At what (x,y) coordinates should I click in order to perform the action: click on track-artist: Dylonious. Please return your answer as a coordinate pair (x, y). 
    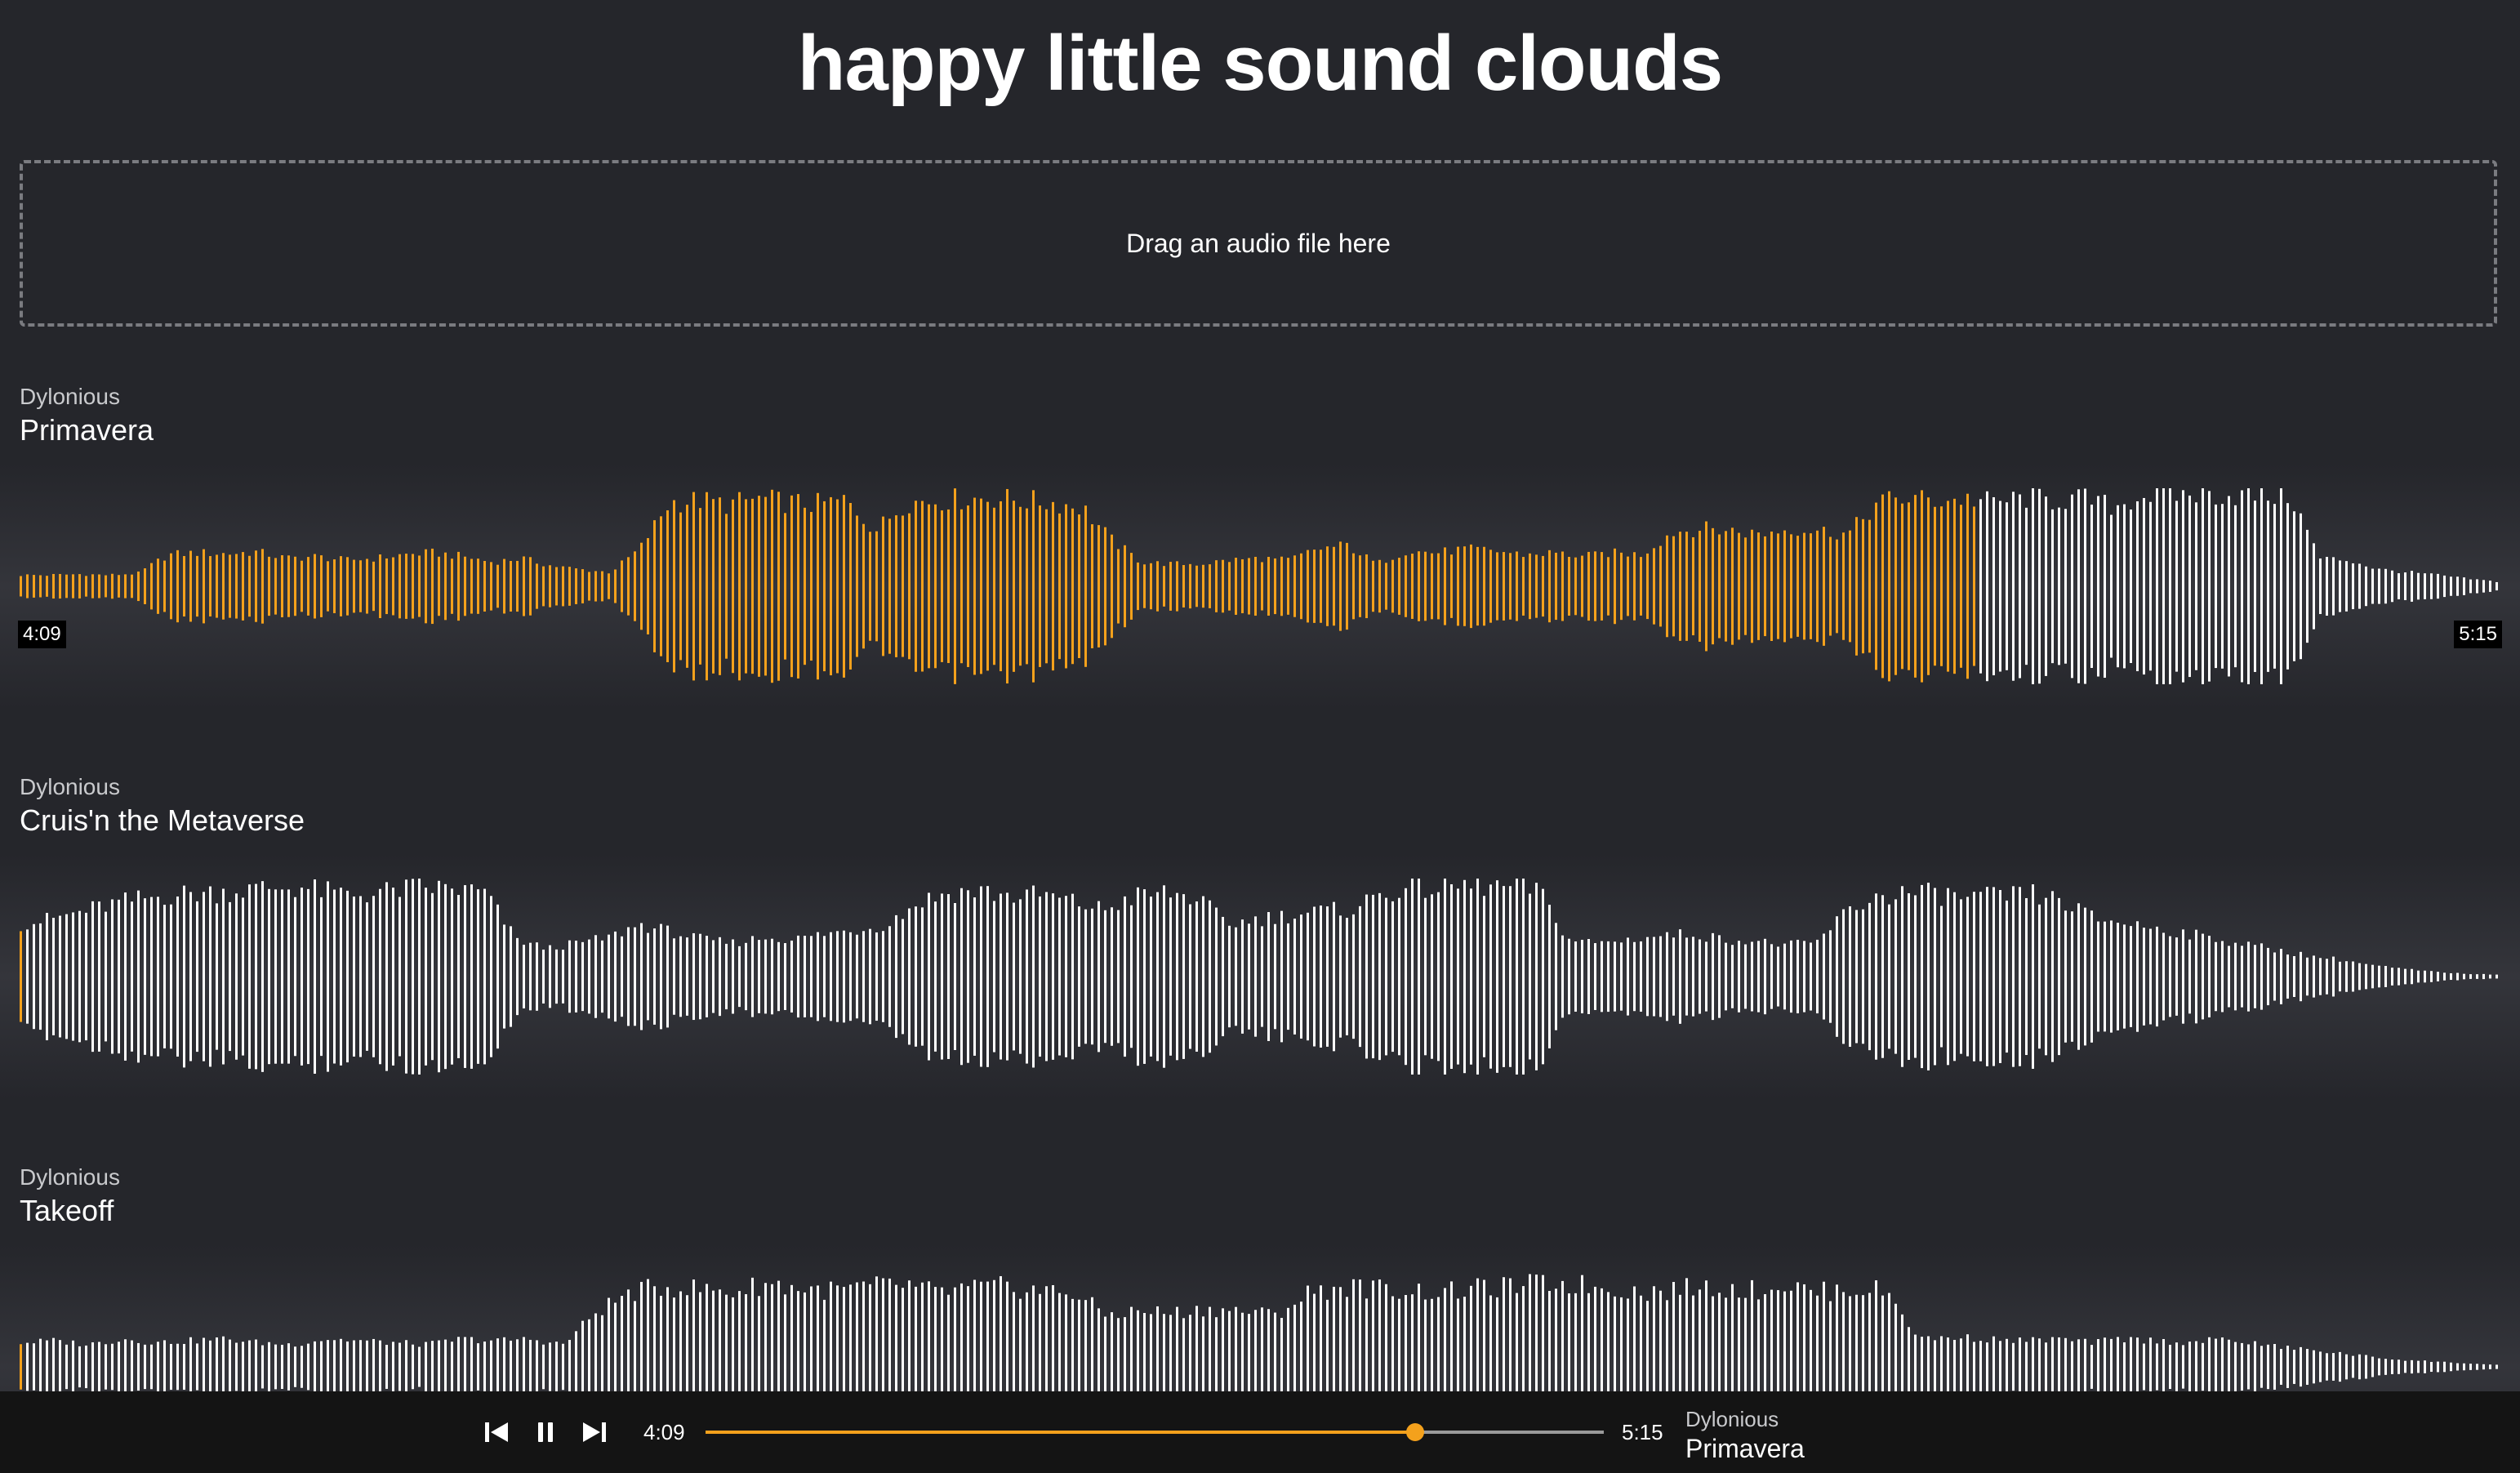
    Looking at the image, I should click on (70, 1177).